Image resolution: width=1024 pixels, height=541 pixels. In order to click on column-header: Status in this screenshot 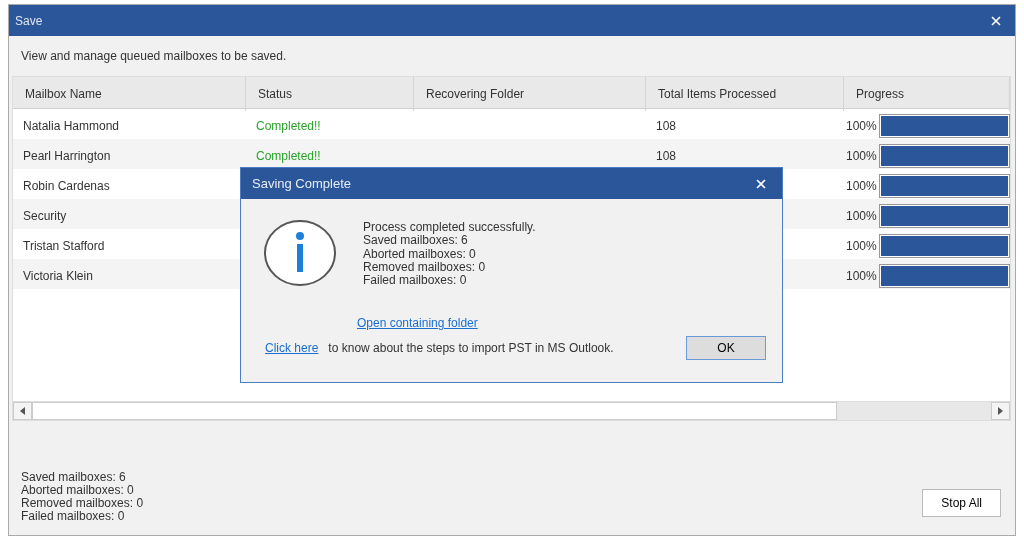, I will do `click(330, 94)`.